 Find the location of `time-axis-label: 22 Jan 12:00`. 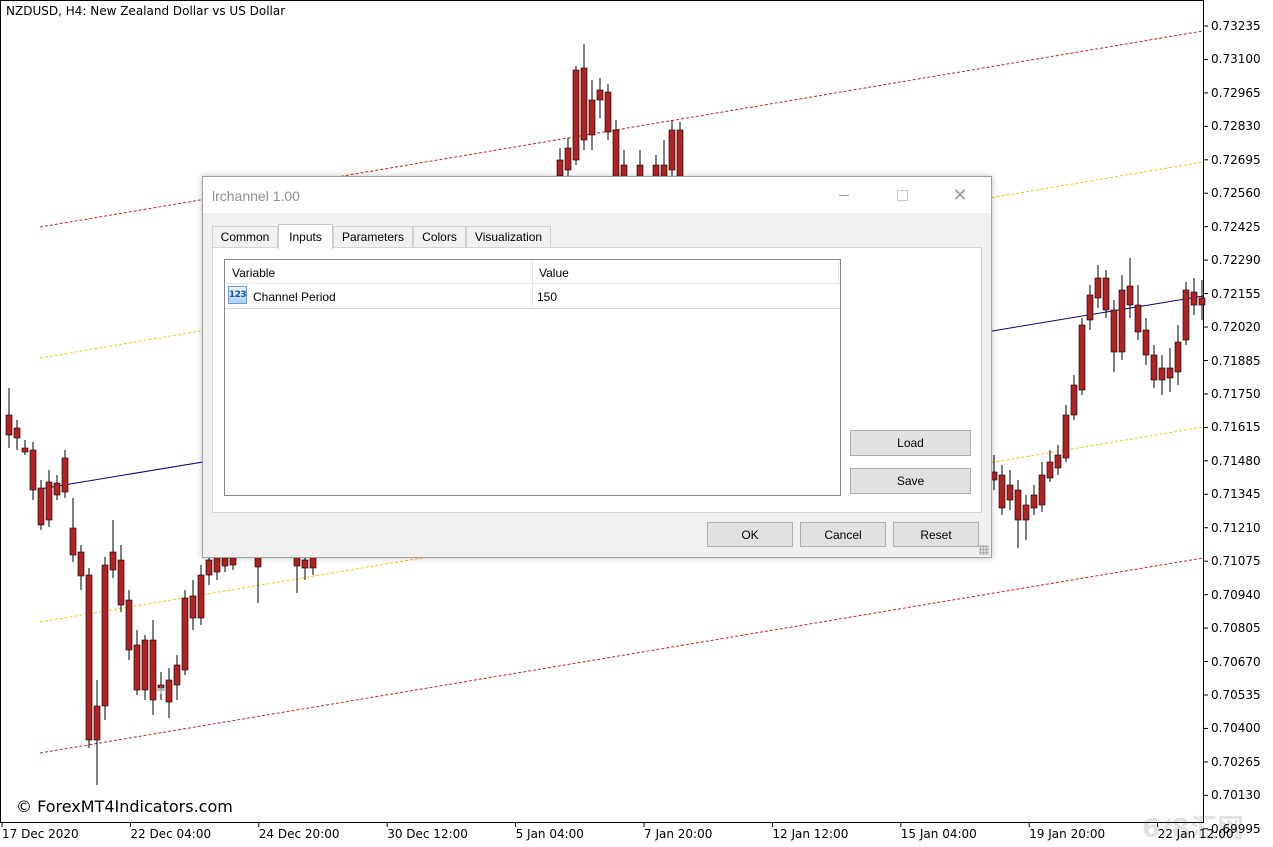

time-axis-label: 22 Jan 12:00 is located at coordinates (1195, 834).